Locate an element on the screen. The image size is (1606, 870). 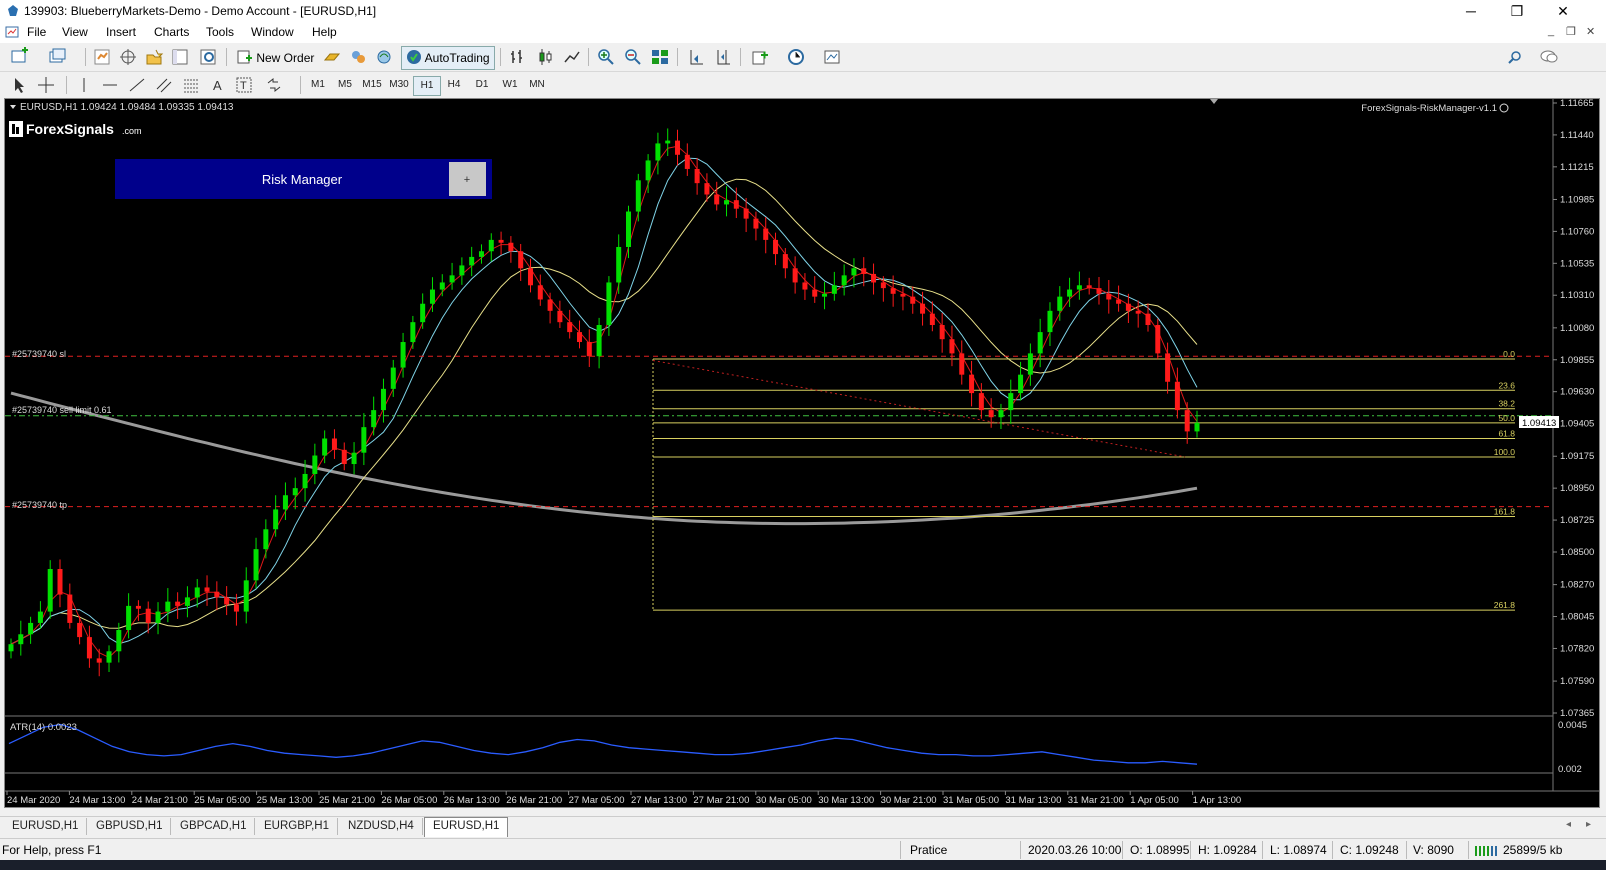
text-icon: A is located at coordinates (218, 85).